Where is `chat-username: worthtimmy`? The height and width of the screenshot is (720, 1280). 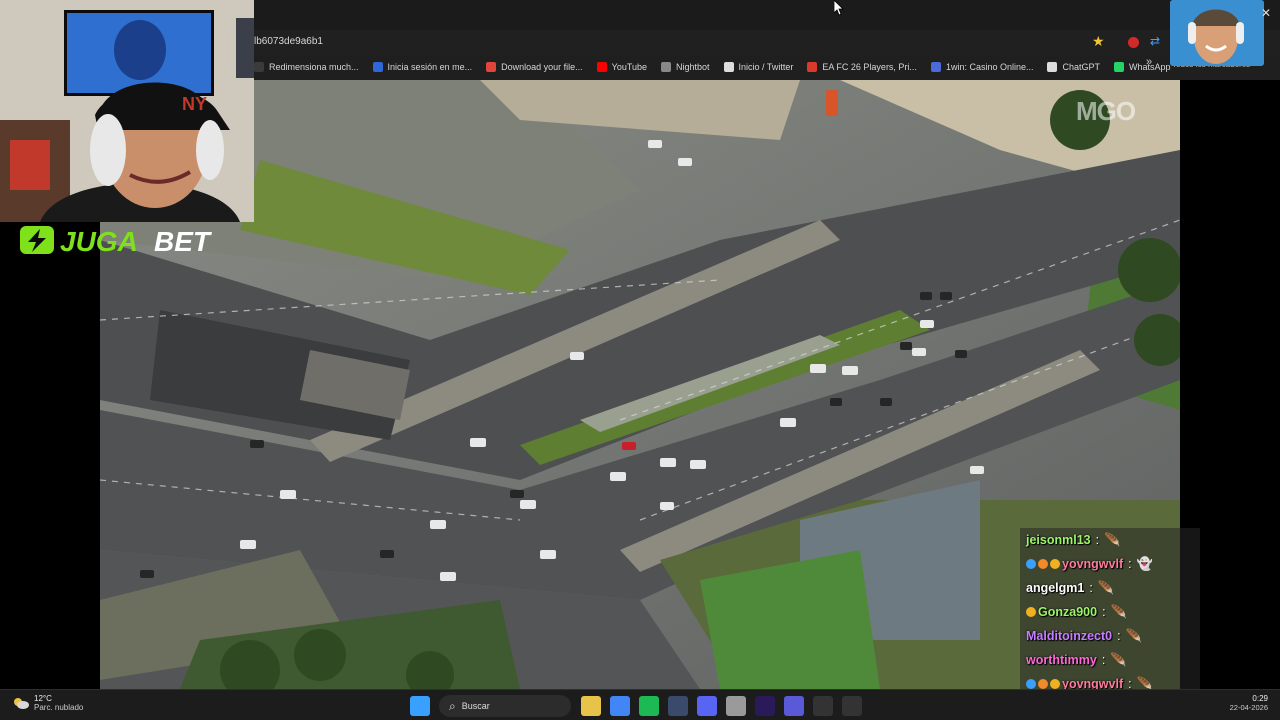
chat-username: worthtimmy is located at coordinates (1061, 660).